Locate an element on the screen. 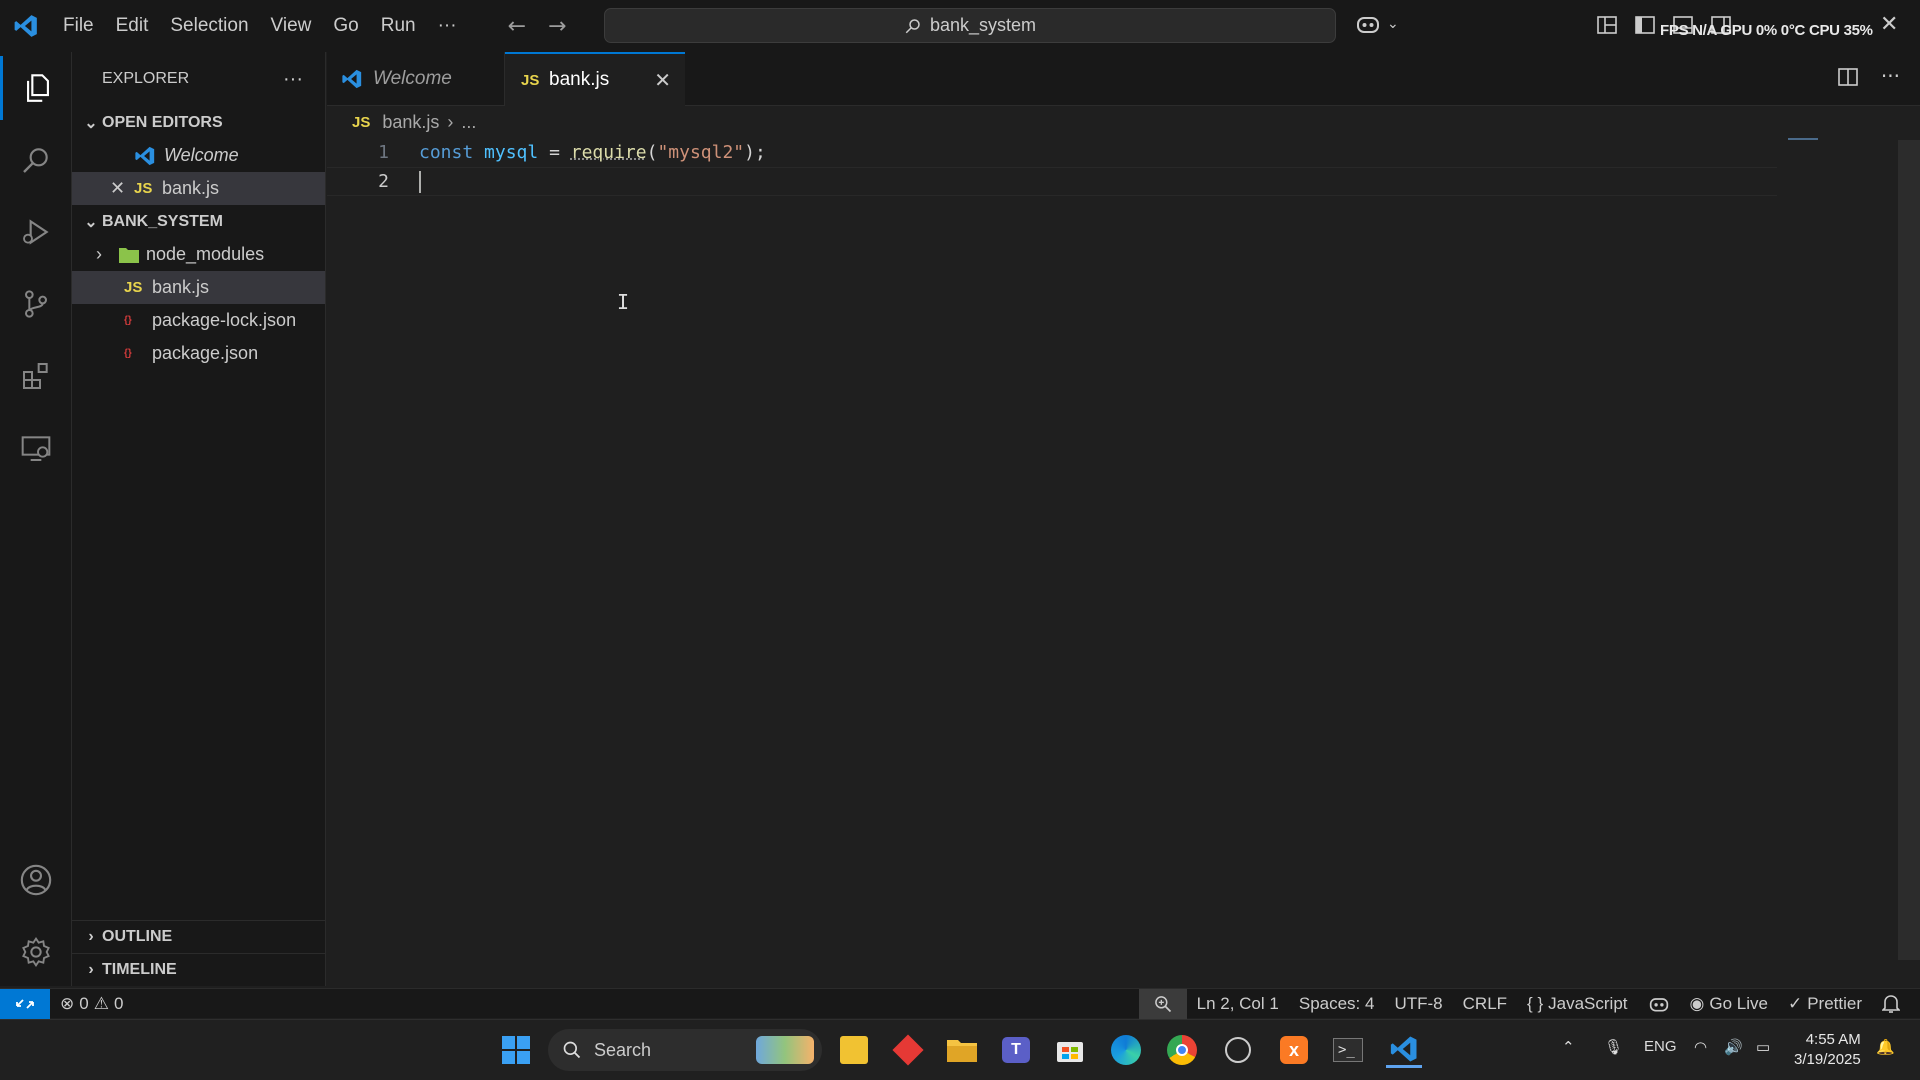 This screenshot has width=1920, height=1080. tree-item-label: node_modules is located at coordinates (205, 254).